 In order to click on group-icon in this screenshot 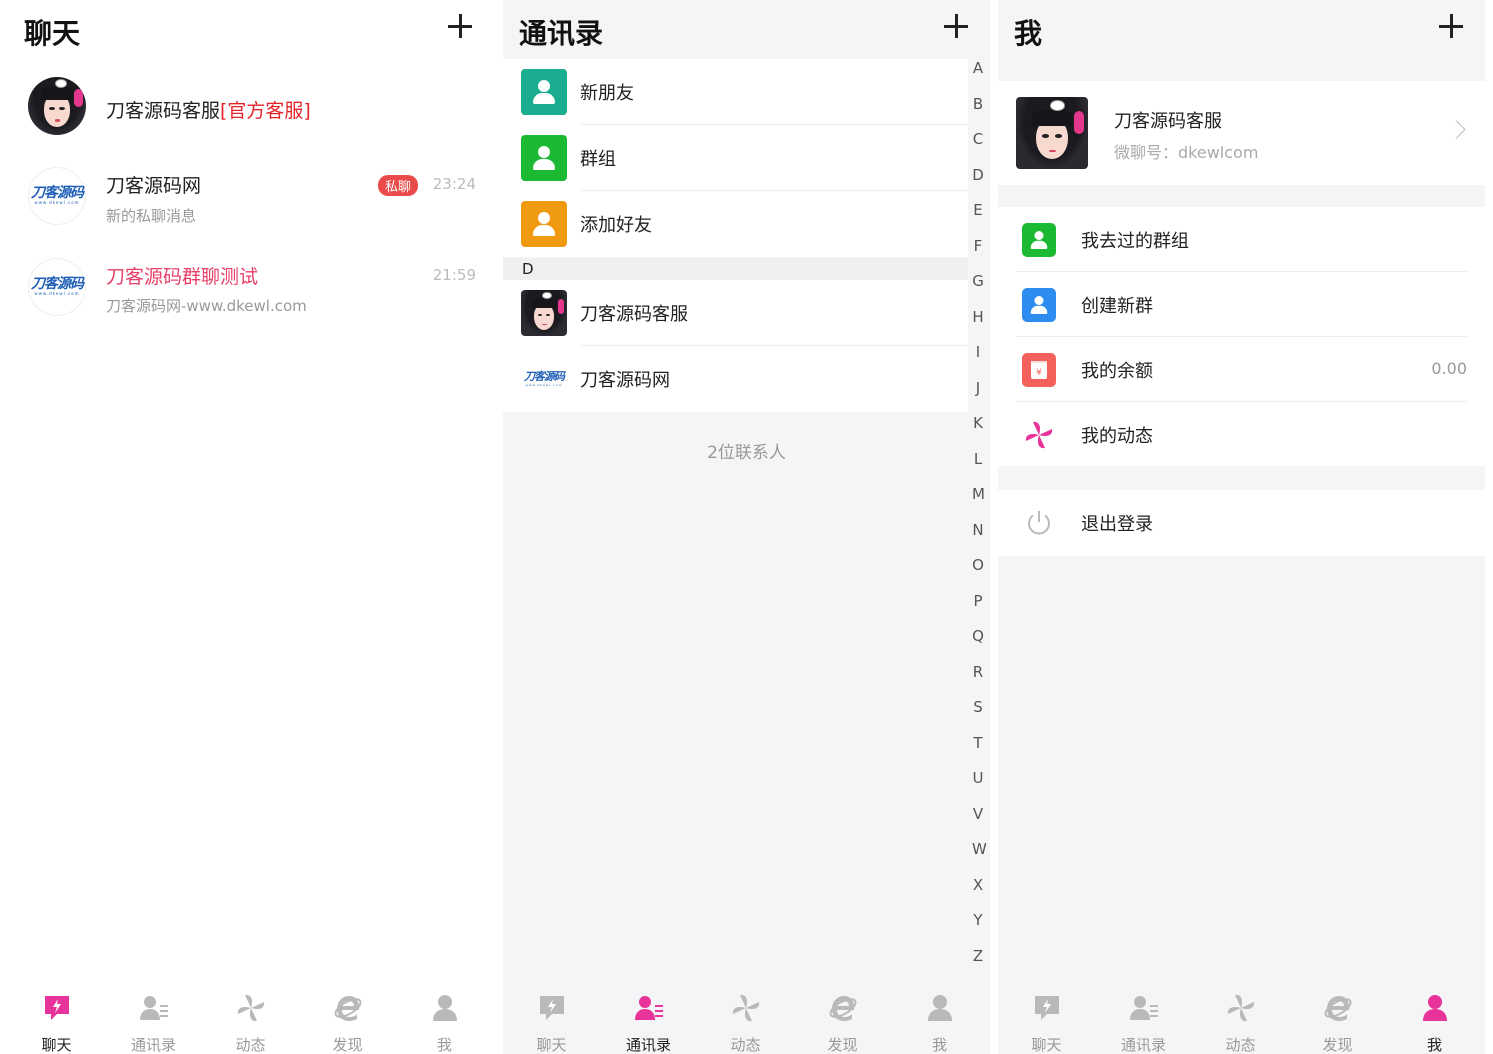, I will do `click(1039, 240)`.